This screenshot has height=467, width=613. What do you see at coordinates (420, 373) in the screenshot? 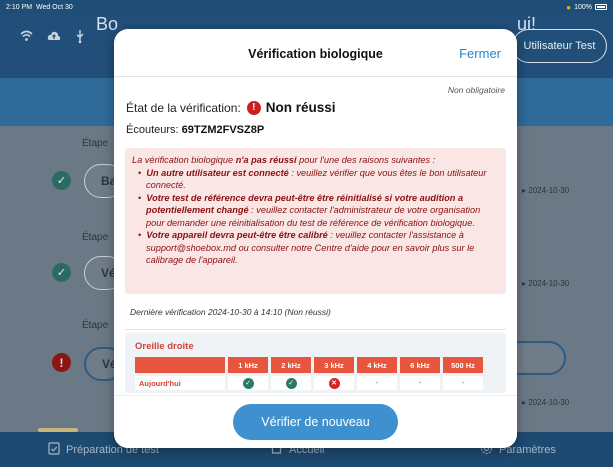
I see `table-column: 6 kHz -` at bounding box center [420, 373].